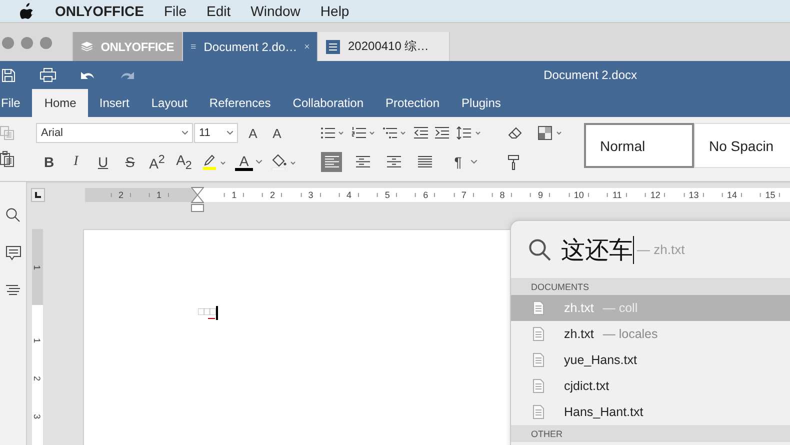  Describe the element at coordinates (48, 75) in the screenshot. I see `print-icon` at that location.